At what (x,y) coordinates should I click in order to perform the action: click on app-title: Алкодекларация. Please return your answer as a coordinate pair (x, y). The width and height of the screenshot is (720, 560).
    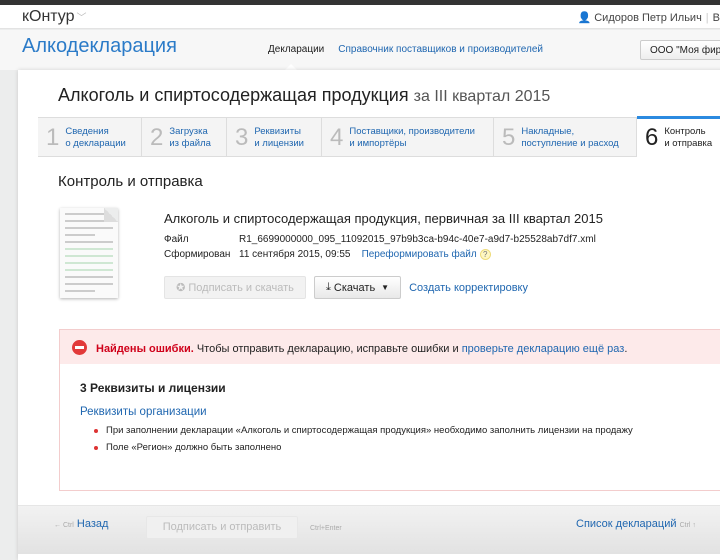
    Looking at the image, I should click on (99, 46).